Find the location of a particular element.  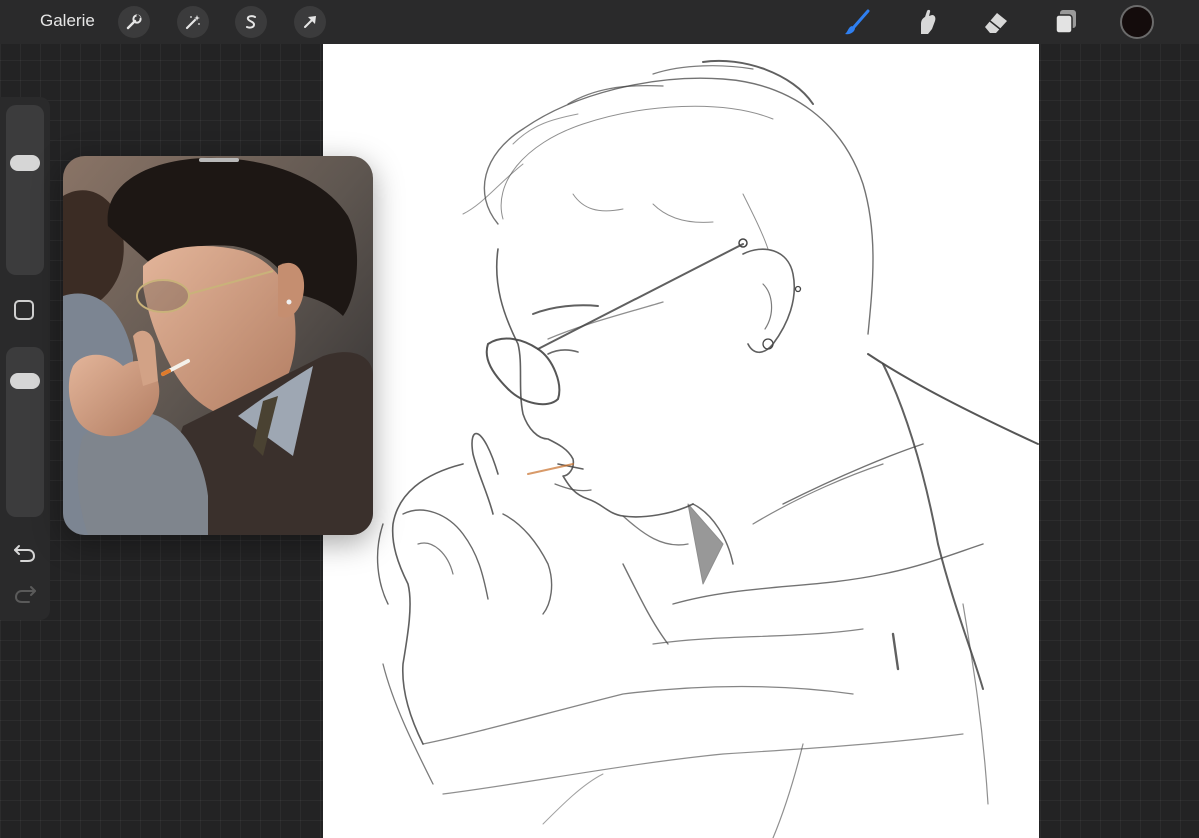

eraser-tool-button is located at coordinates (996, 22).